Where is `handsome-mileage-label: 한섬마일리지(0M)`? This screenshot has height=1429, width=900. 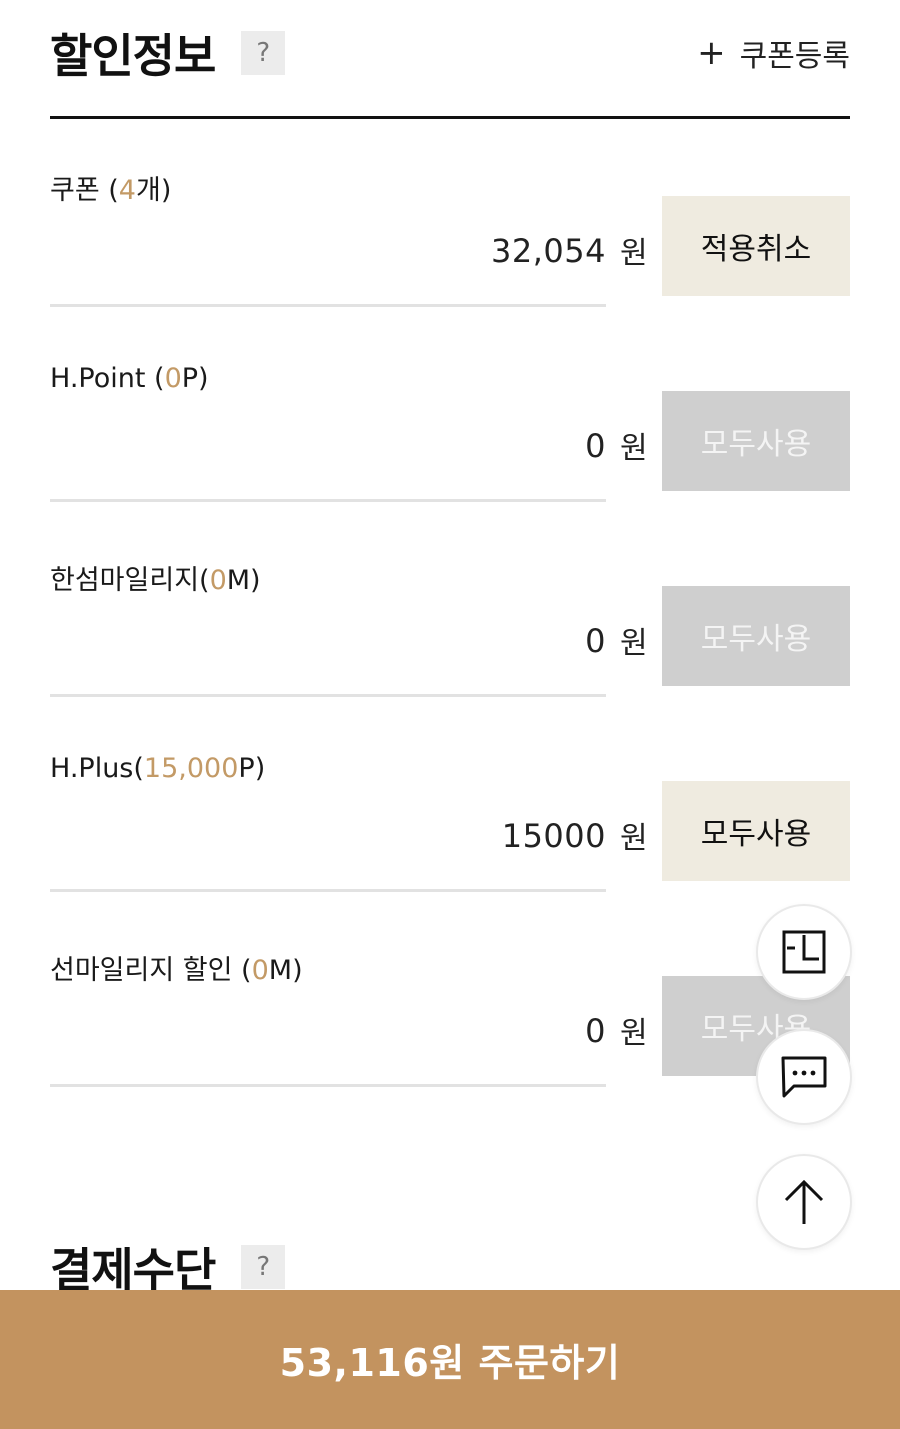
handsome-mileage-label: 한섬마일리지(0M) is located at coordinates (155, 577).